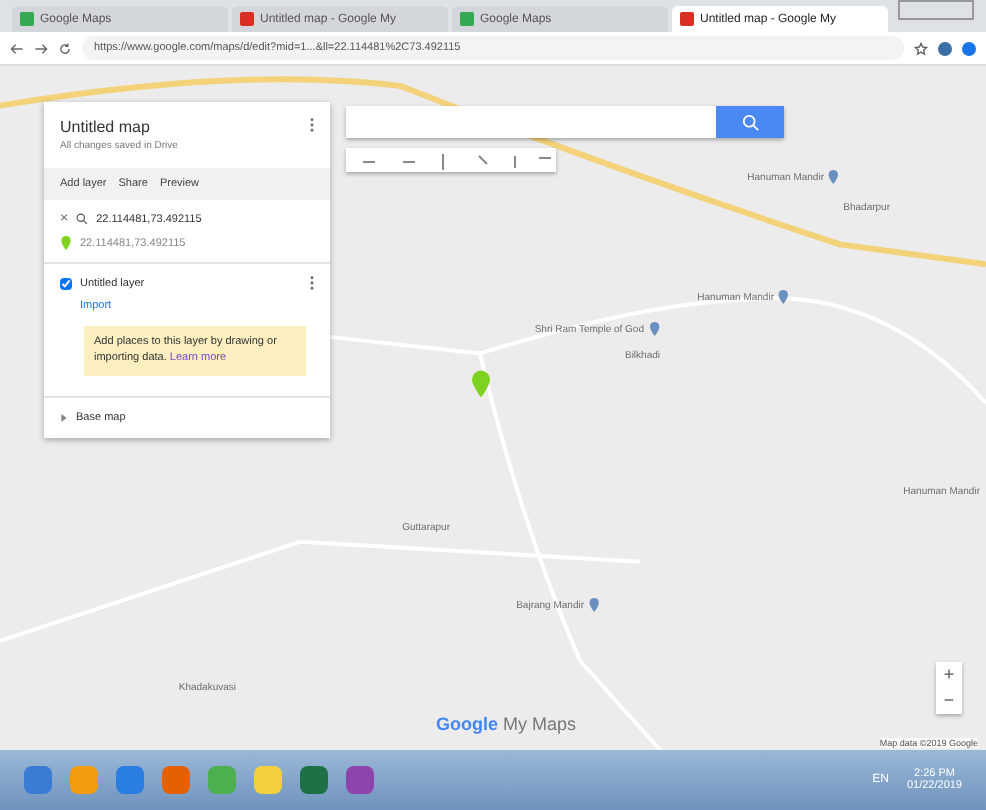 This screenshot has width=986, height=810. I want to click on map-pin-icon, so click(66, 243).